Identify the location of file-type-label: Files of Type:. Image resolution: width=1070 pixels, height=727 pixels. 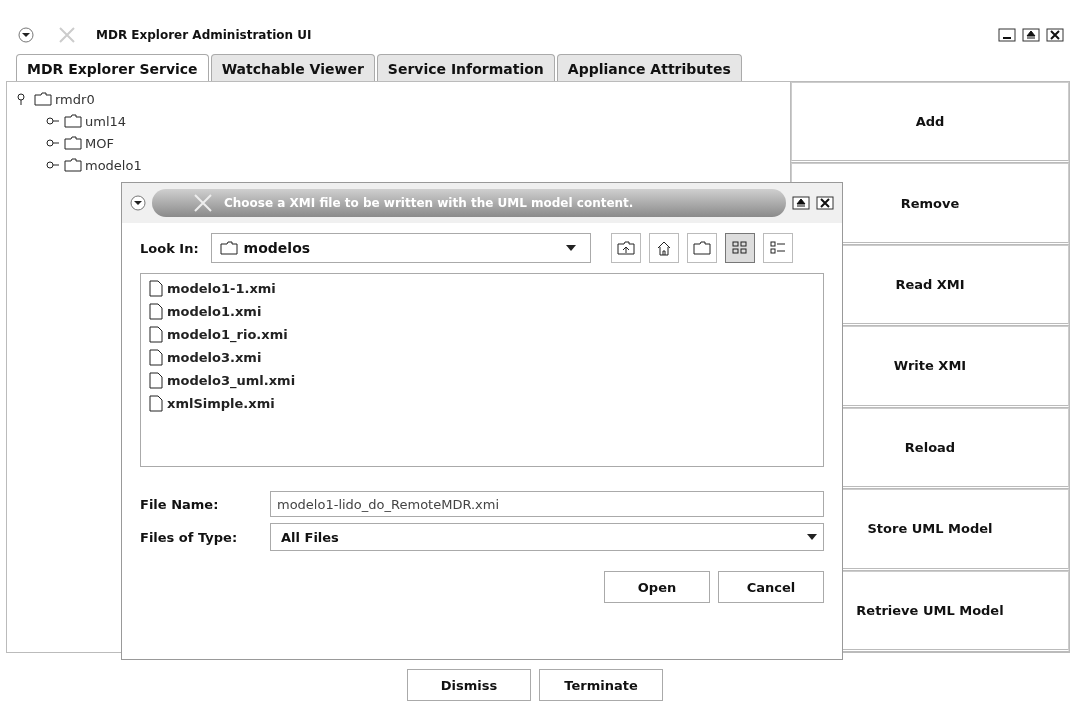
(189, 537).